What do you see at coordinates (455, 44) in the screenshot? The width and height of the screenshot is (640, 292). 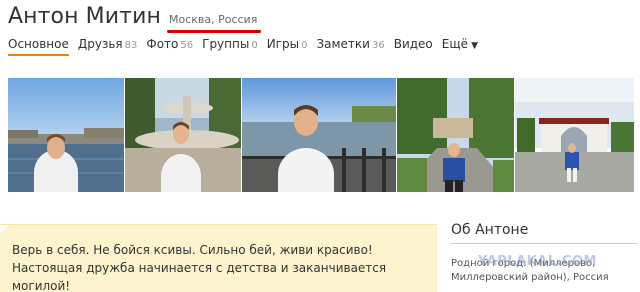 I see `nav-item-label: Ещё` at bounding box center [455, 44].